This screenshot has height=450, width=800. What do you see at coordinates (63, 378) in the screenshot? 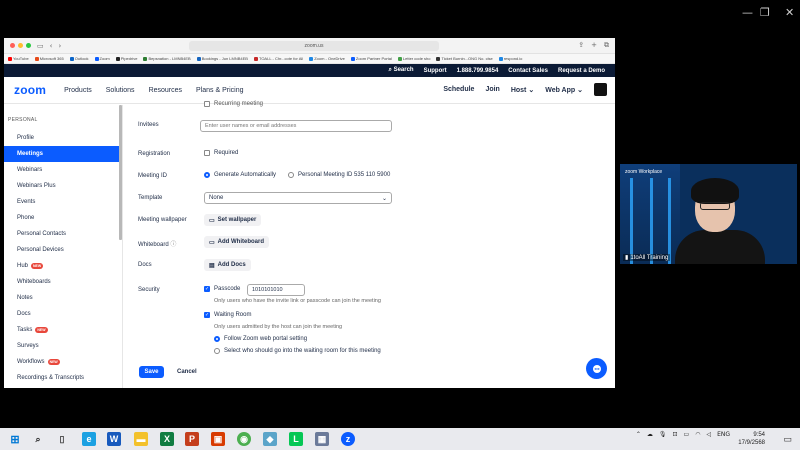
I see `sidebar-item-recordings: Recordings & Transcripts` at bounding box center [63, 378].